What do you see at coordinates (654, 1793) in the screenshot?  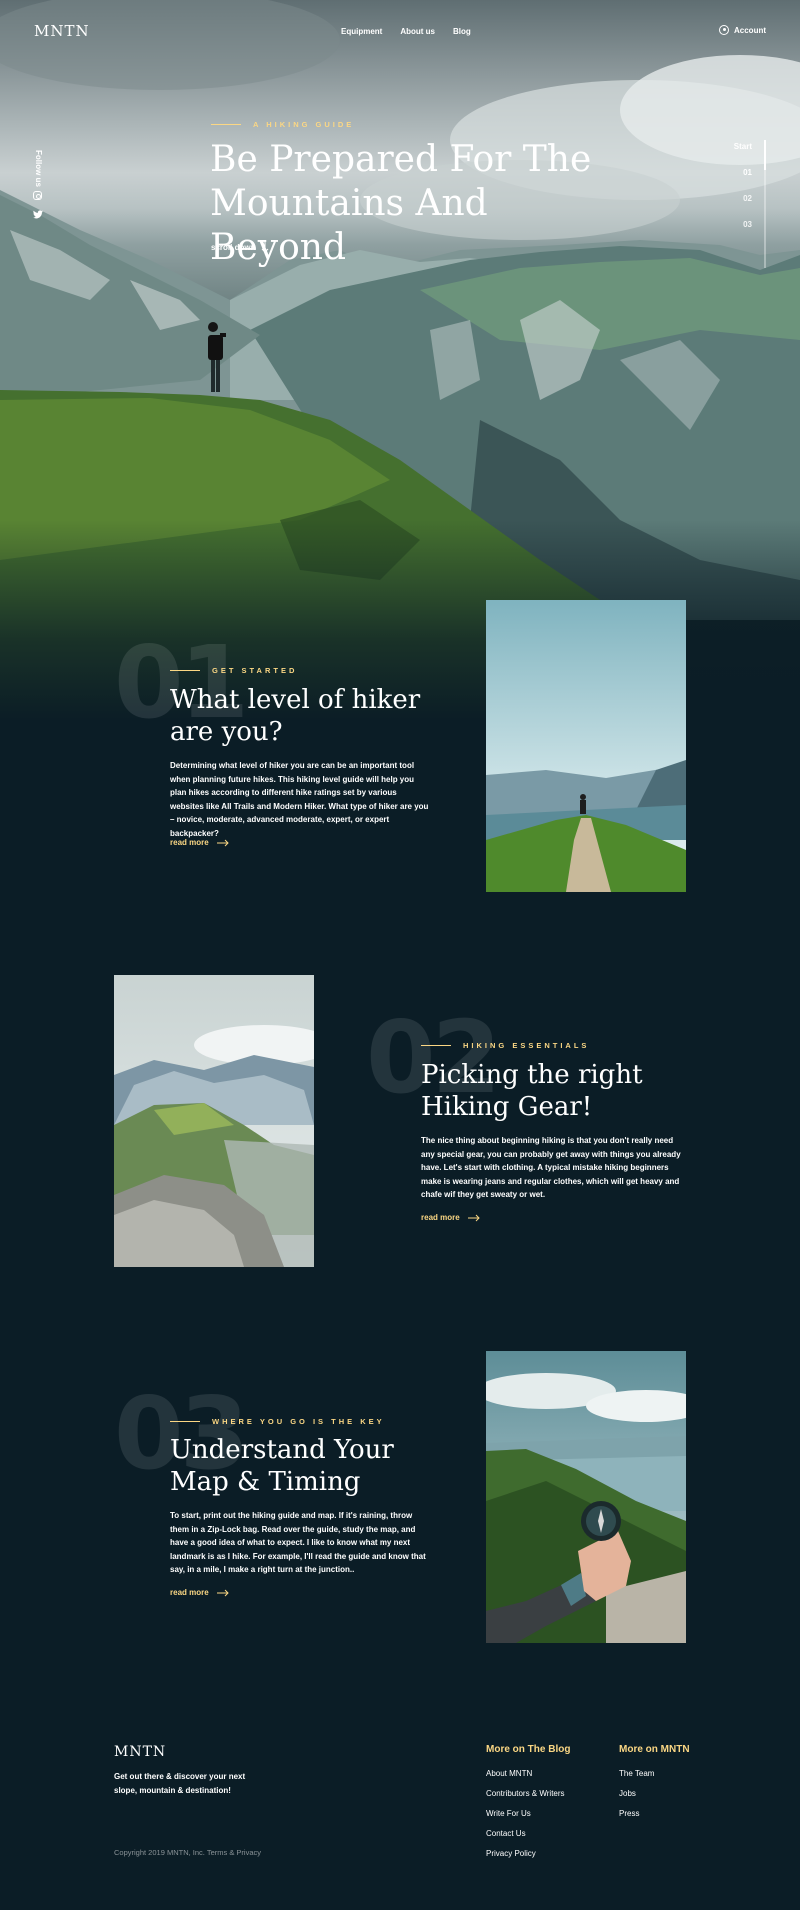 I see `footer-link-jobs: Jobs` at bounding box center [654, 1793].